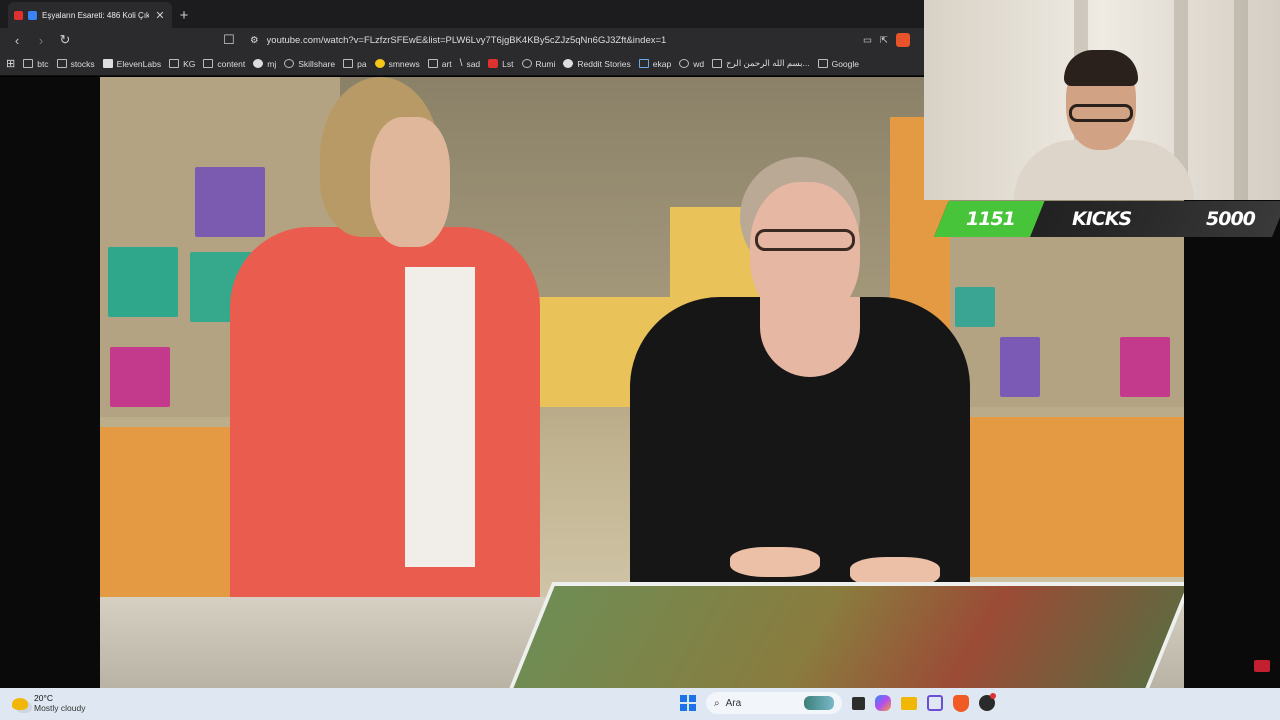 Image resolution: width=1280 pixels, height=720 pixels. What do you see at coordinates (493, 63) in the screenshot?
I see `s-icon` at bounding box center [493, 63].